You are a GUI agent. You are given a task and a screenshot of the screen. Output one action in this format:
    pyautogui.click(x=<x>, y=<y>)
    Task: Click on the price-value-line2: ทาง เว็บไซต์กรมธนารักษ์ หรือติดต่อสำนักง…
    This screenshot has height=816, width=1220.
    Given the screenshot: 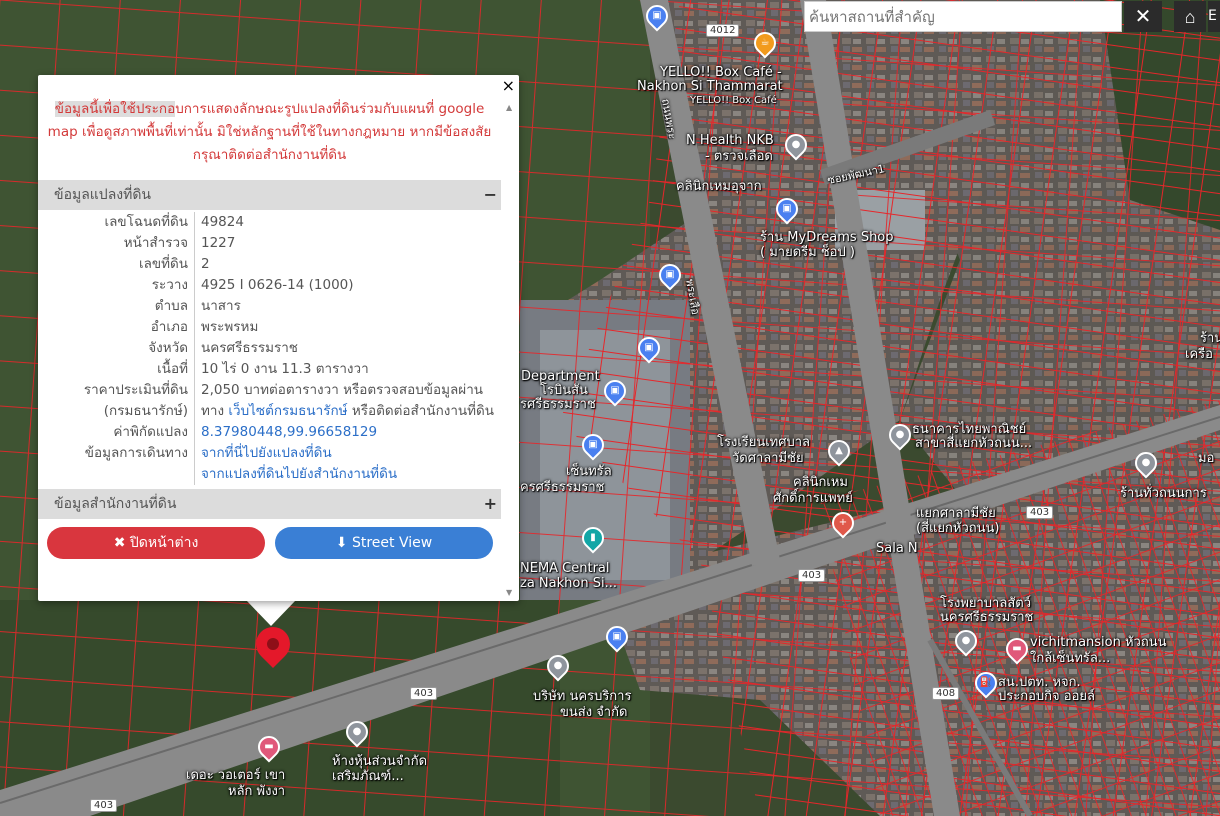 What is the action you would take?
    pyautogui.click(x=351, y=411)
    